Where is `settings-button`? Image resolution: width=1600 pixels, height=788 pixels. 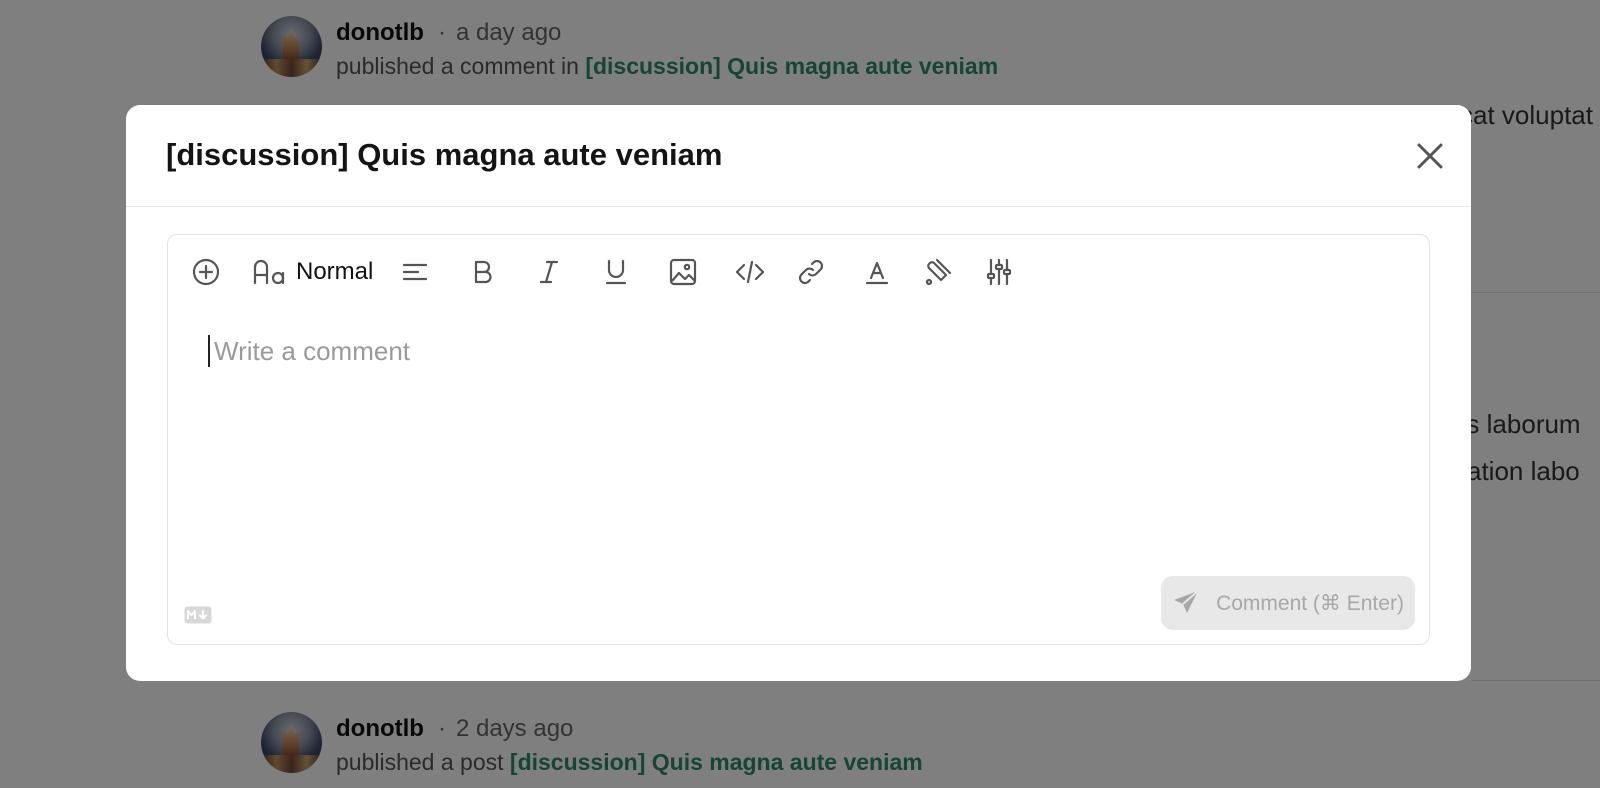 settings-button is located at coordinates (999, 272).